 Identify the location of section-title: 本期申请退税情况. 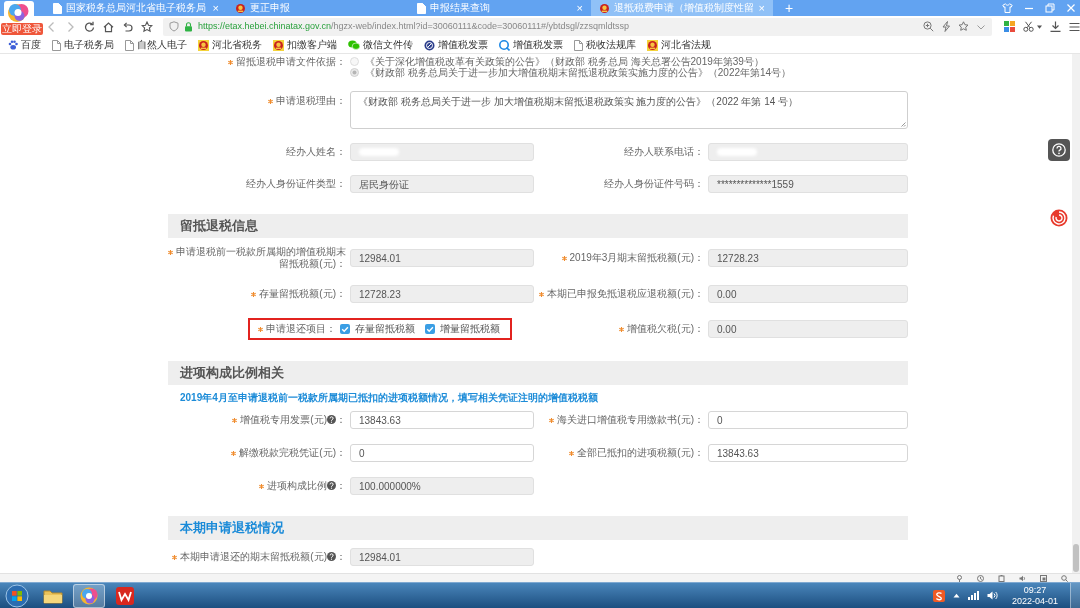
(232, 528).